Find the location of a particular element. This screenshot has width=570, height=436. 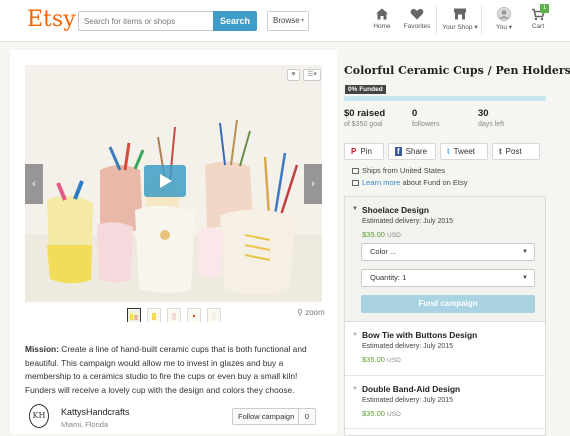

raised-value: $0 raised is located at coordinates (365, 113).